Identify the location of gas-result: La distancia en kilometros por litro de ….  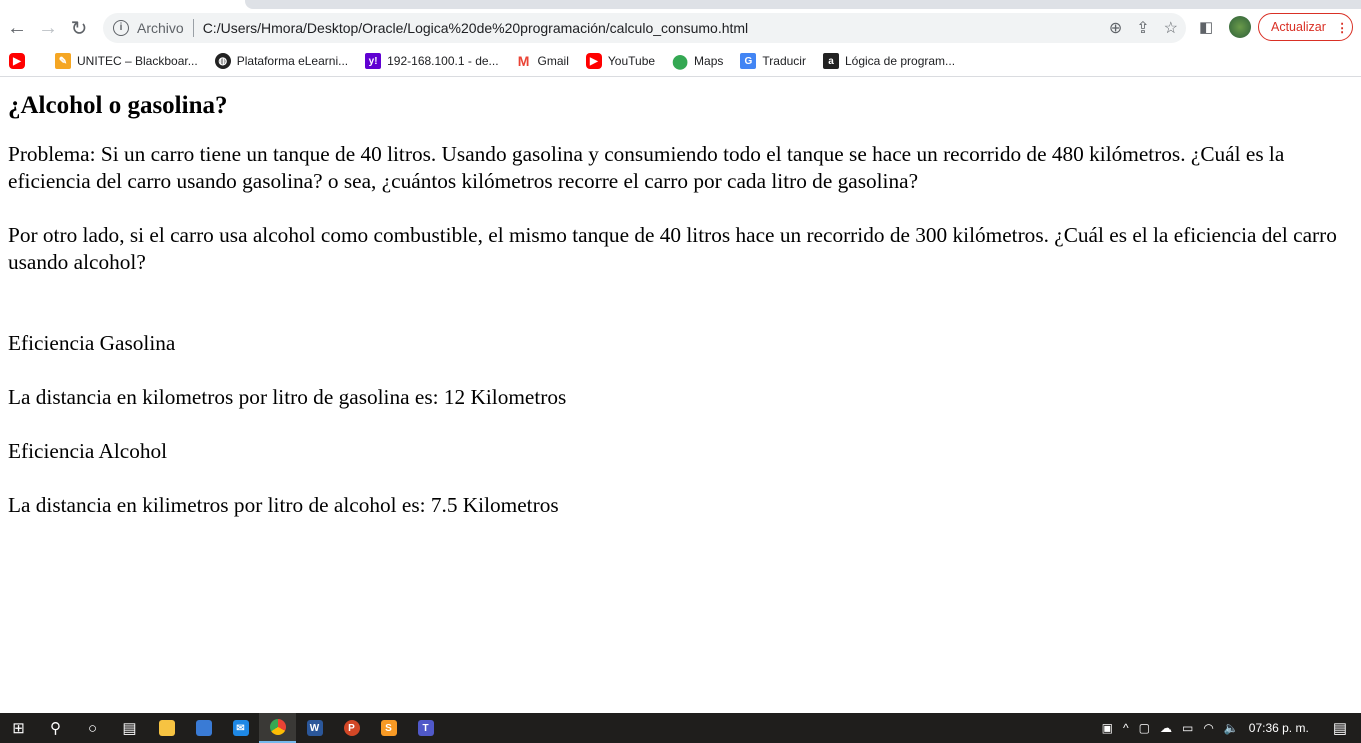
(287, 397).